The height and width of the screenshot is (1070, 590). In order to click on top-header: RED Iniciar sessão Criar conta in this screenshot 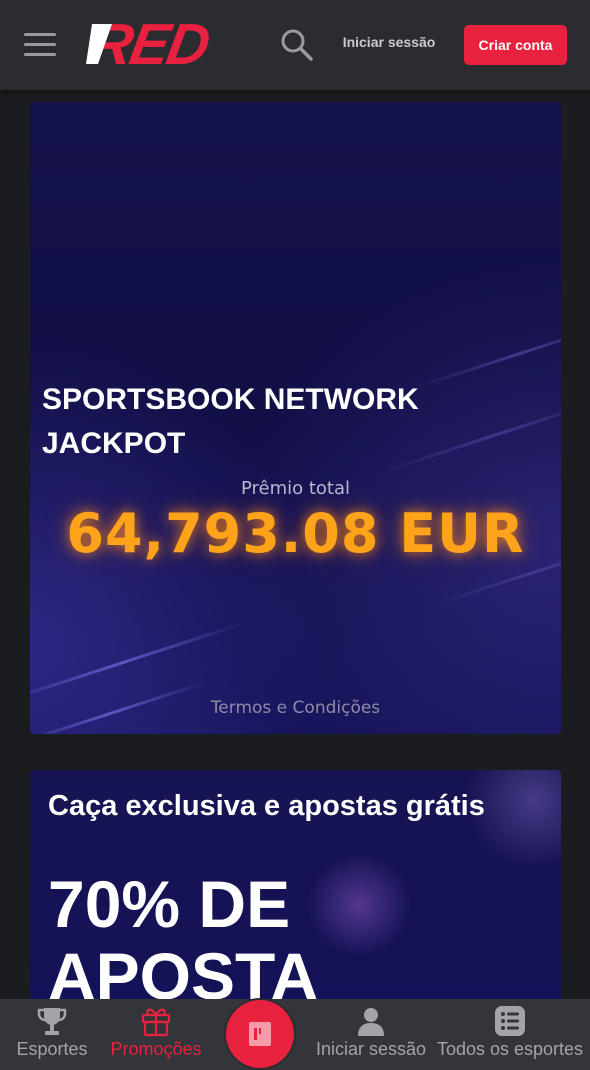, I will do `click(295, 45)`.